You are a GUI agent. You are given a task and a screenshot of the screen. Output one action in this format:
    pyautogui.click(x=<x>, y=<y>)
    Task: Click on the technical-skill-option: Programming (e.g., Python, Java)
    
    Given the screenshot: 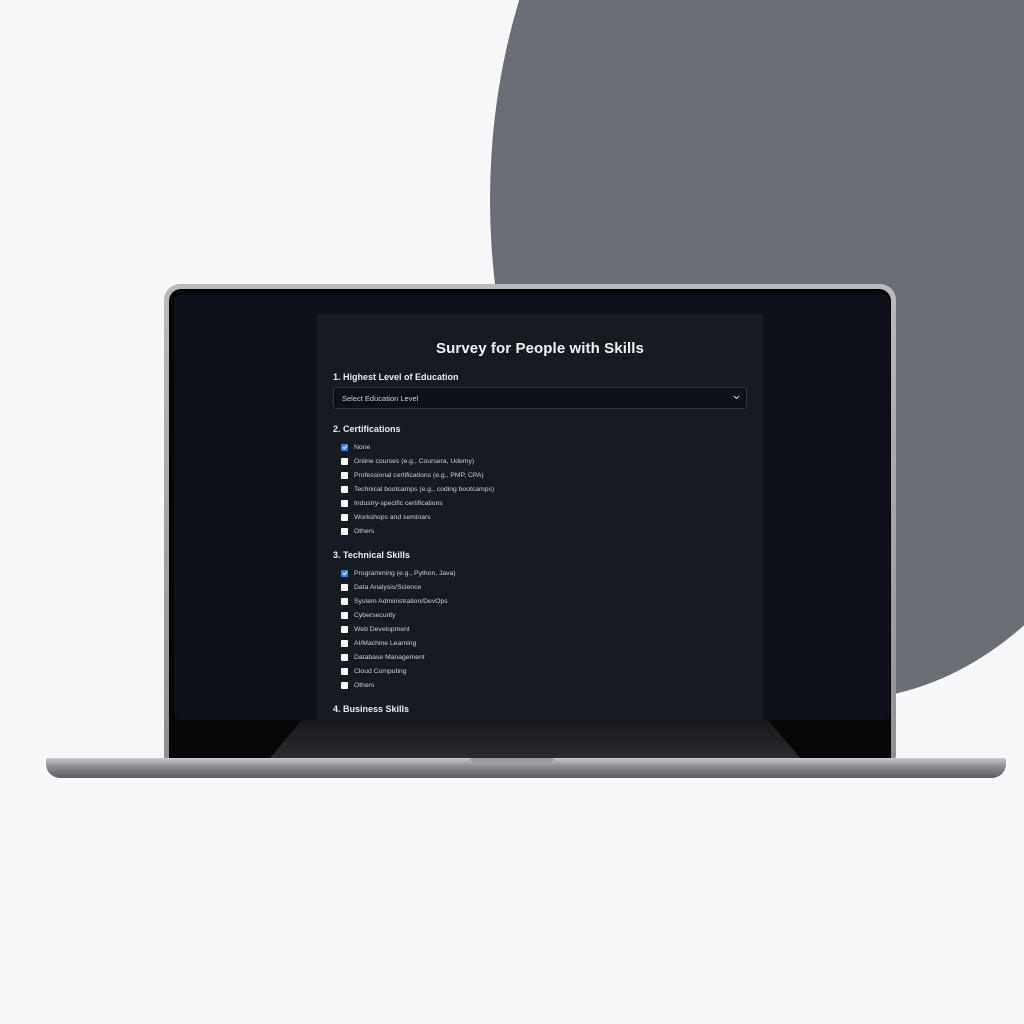 What is the action you would take?
    pyautogui.click(x=544, y=573)
    